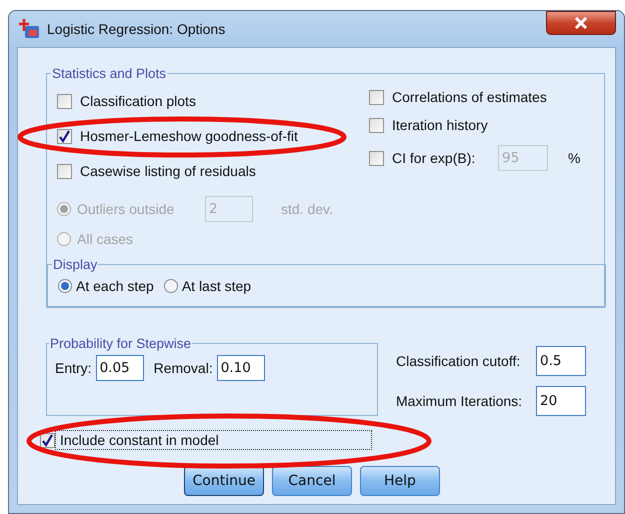  Describe the element at coordinates (30, 29) in the screenshot. I see `app-icon` at that location.